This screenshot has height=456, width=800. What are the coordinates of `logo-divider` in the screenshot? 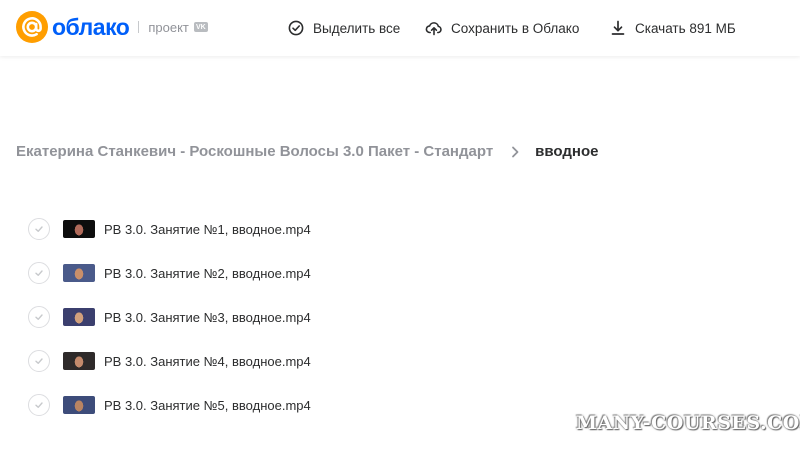 It's located at (139, 27).